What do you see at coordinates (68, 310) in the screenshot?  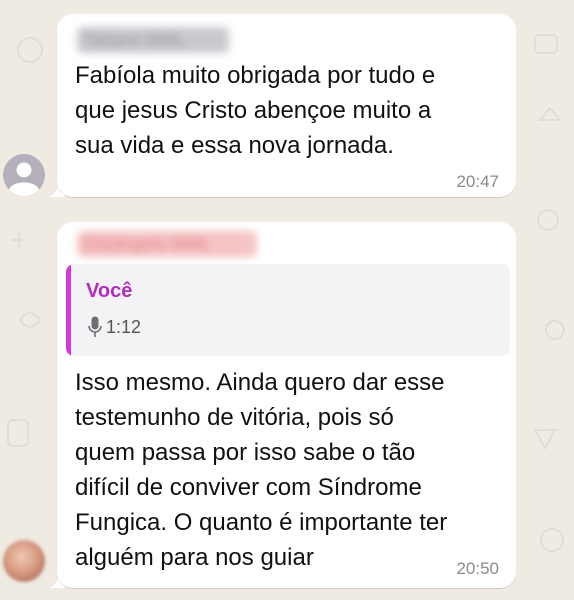 I see `quote-accent-bar` at bounding box center [68, 310].